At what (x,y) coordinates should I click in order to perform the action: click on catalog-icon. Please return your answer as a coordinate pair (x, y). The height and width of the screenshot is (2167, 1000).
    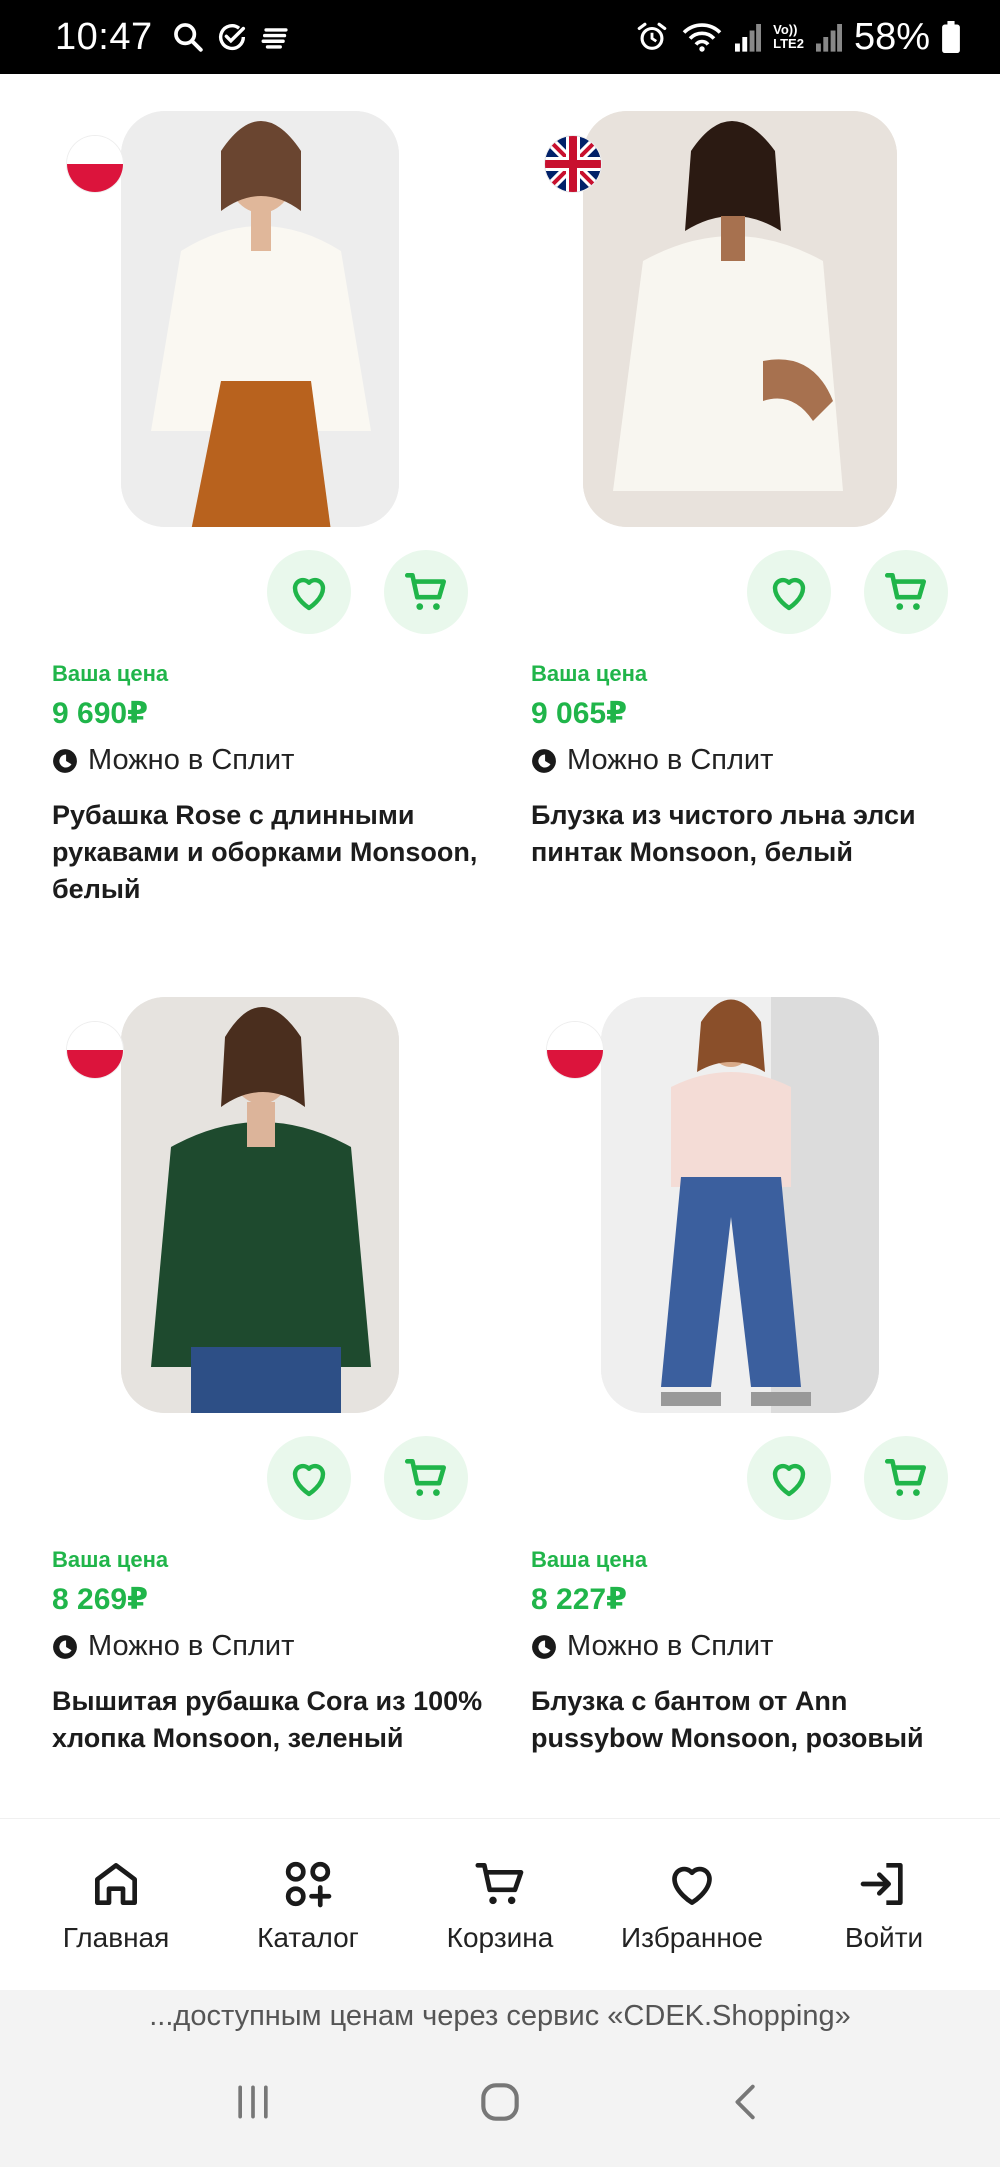
    Looking at the image, I should click on (308, 1884).